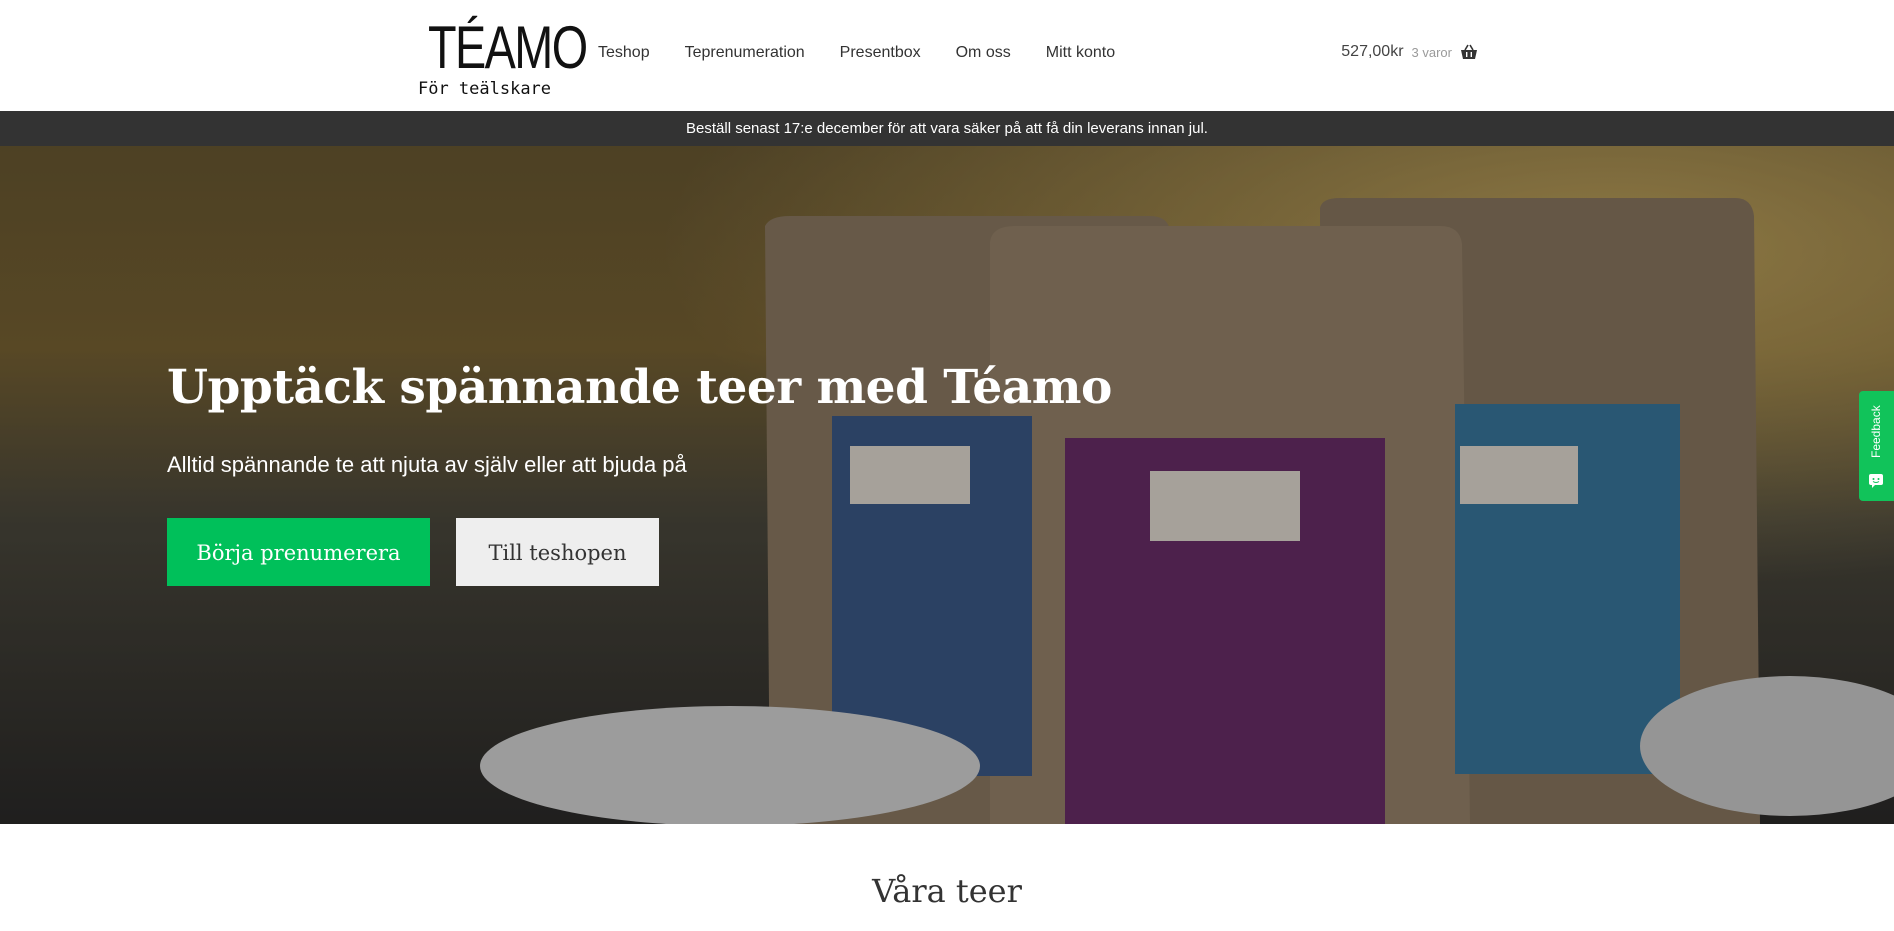 The image size is (1894, 931). What do you see at coordinates (484, 89) in the screenshot?
I see `logo-tagline: För teälskare` at bounding box center [484, 89].